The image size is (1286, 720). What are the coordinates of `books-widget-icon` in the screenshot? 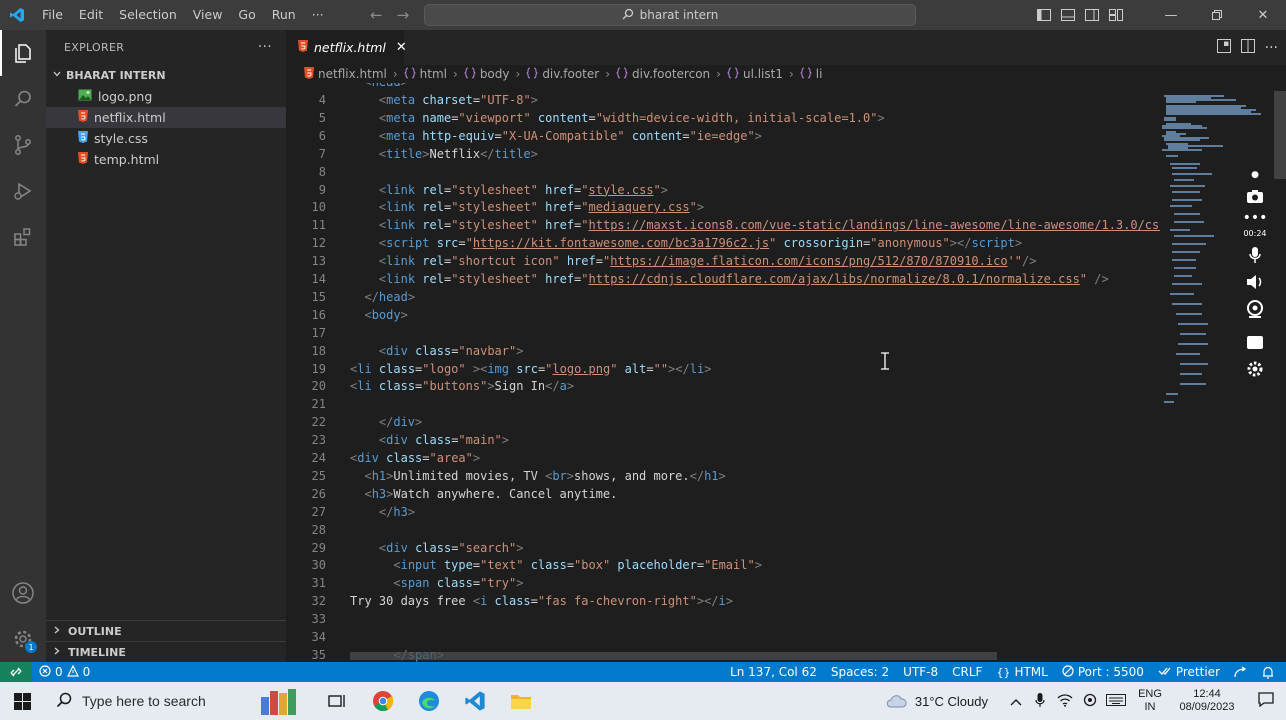 It's located at (279, 701).